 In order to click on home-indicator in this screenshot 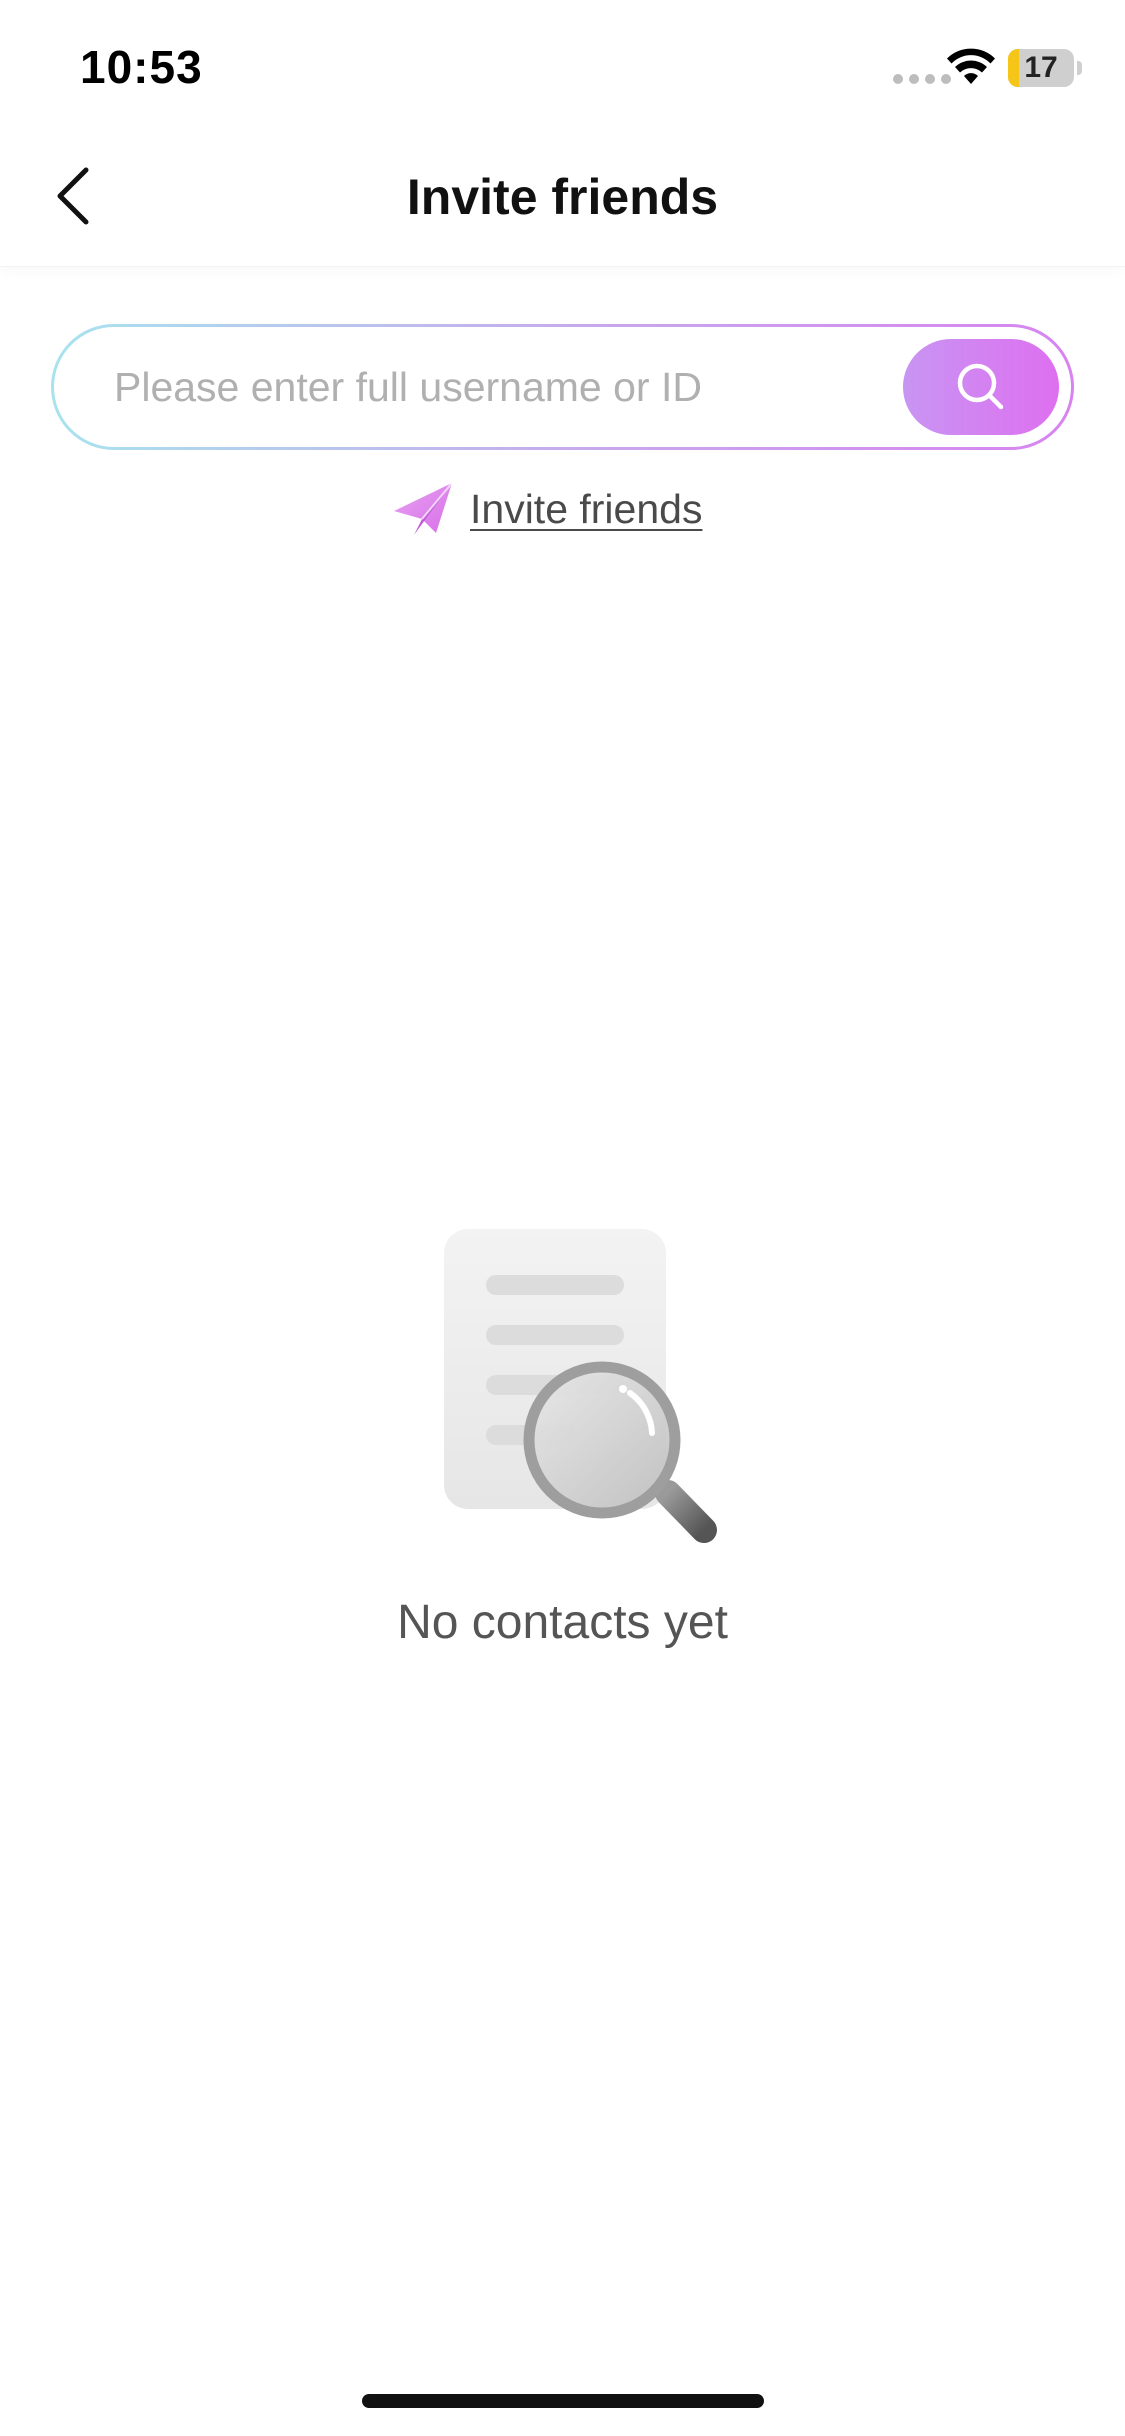, I will do `click(563, 2401)`.